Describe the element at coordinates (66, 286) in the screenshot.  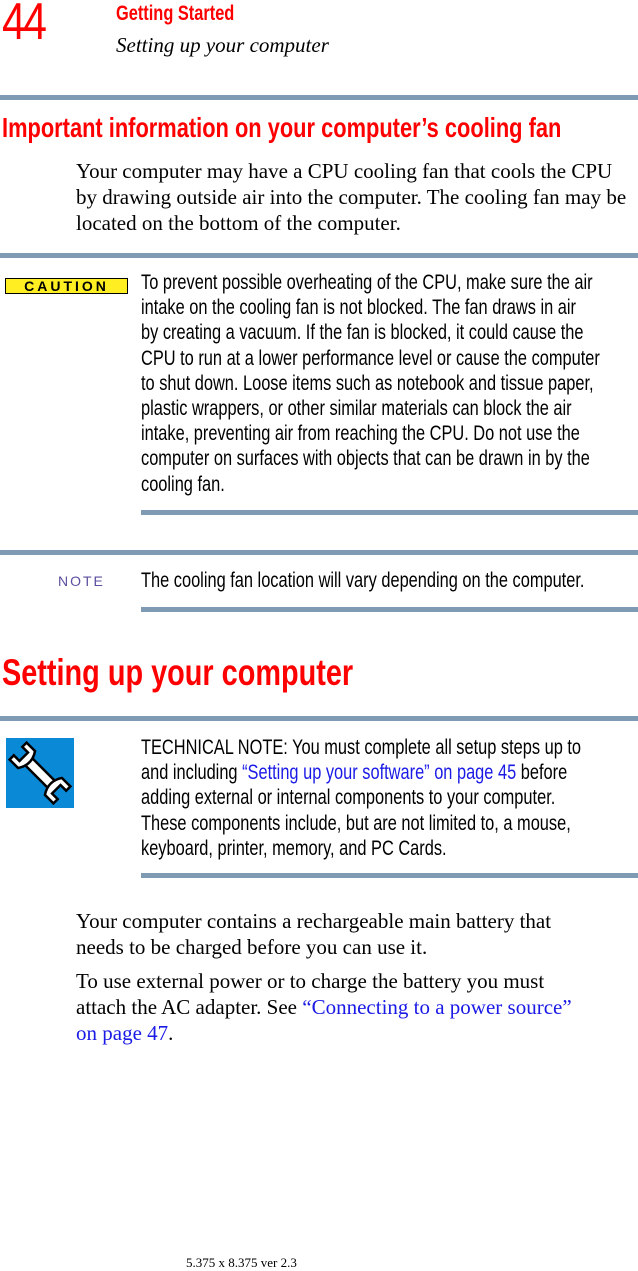
I see `caution-badge: CAUTION` at that location.